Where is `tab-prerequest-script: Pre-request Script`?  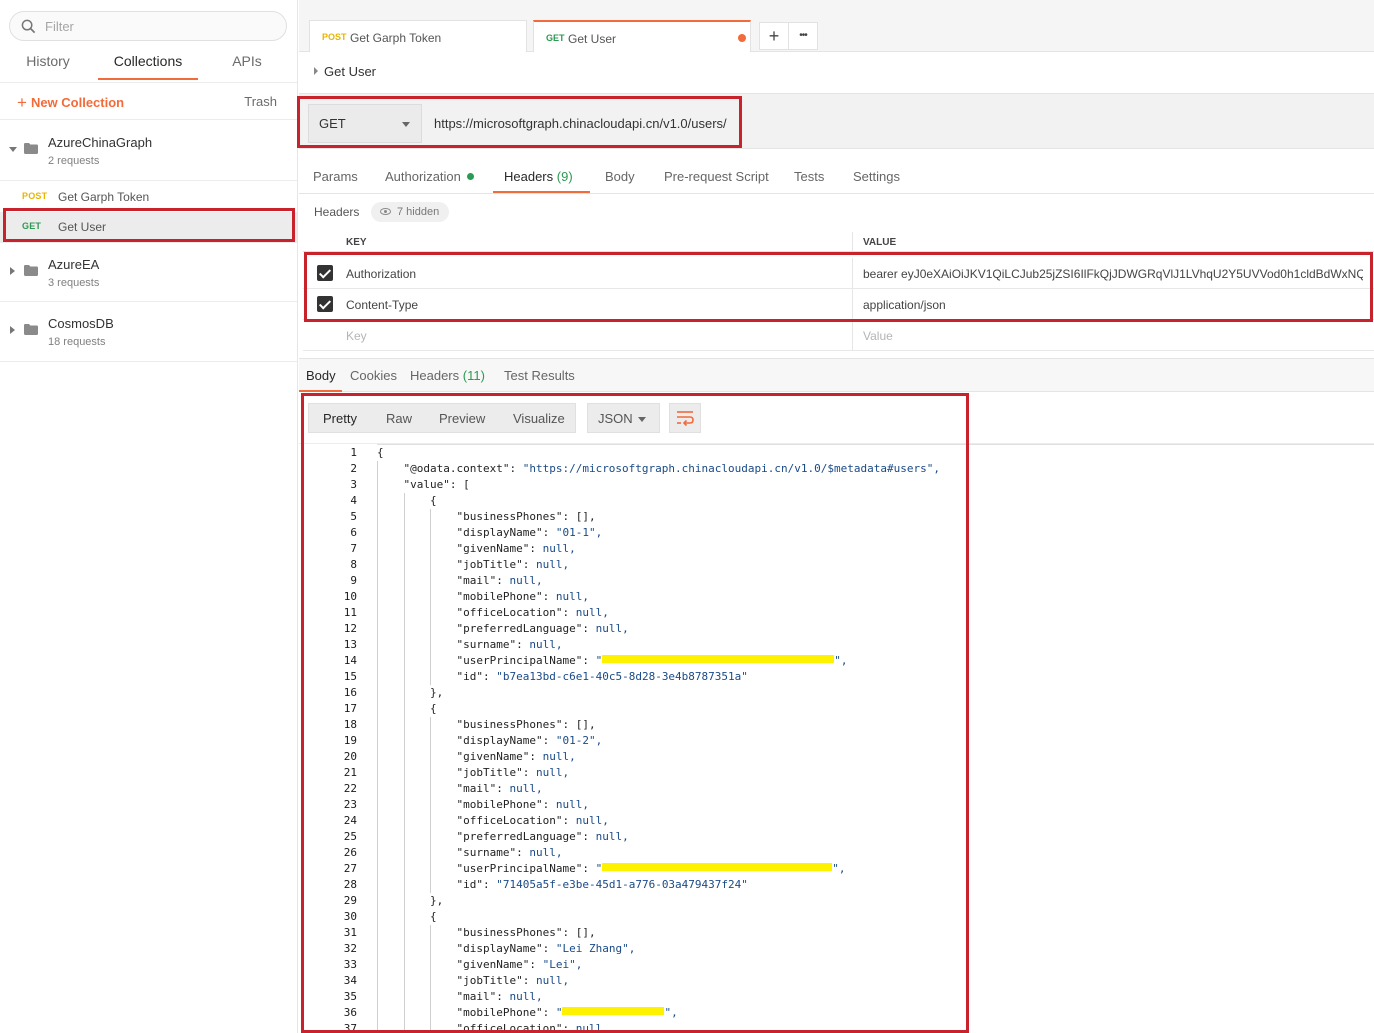 tab-prerequest-script: Pre-request Script is located at coordinates (716, 176).